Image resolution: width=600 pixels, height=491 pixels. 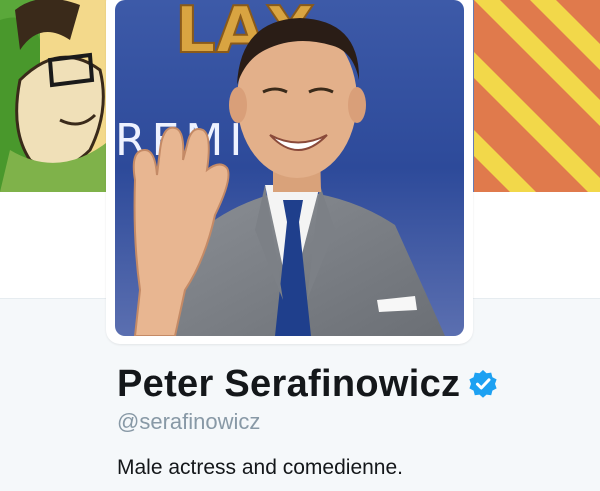 I want to click on profile-name-row: Peter Serafinowicz, so click(x=307, y=384).